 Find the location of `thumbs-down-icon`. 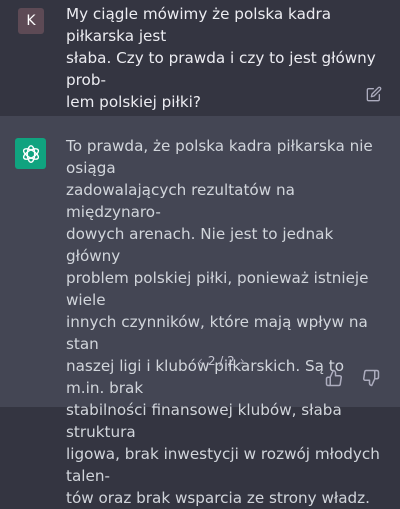

thumbs-down-icon is located at coordinates (371, 378).